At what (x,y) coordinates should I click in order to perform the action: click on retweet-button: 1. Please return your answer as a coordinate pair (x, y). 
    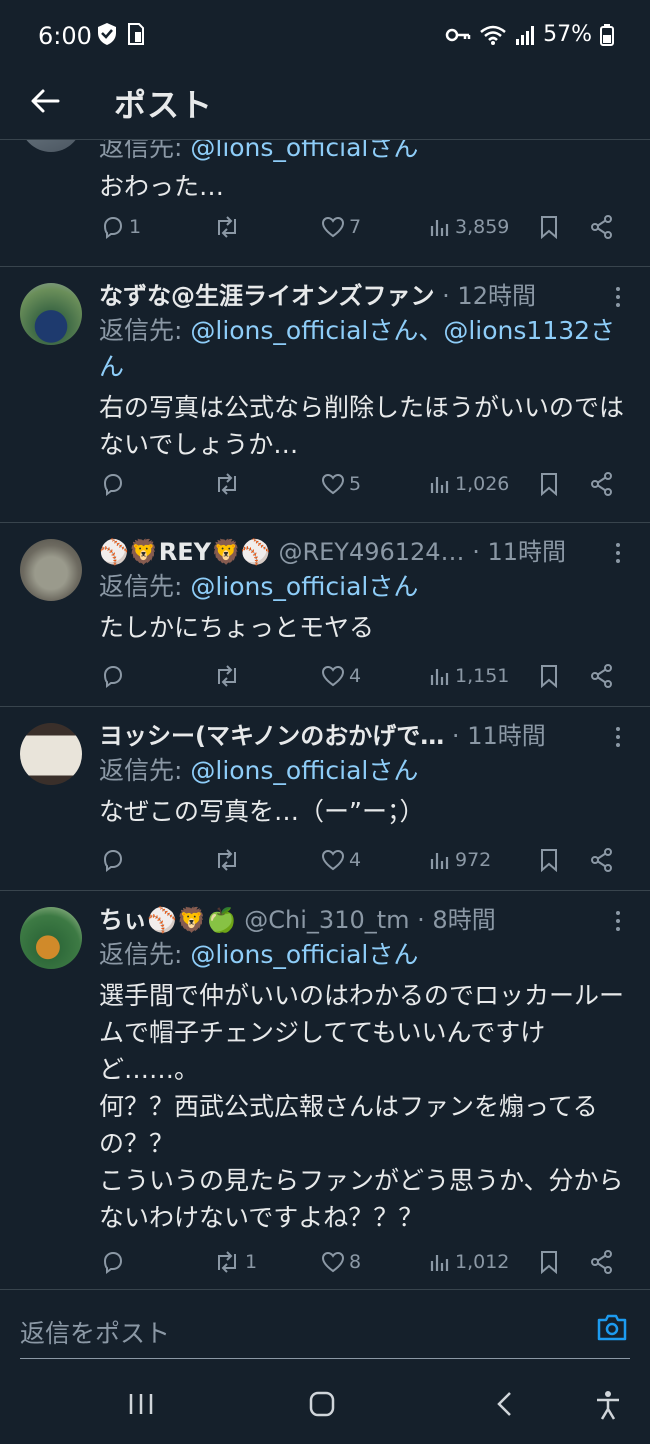
    Looking at the image, I should click on (235, 1262).